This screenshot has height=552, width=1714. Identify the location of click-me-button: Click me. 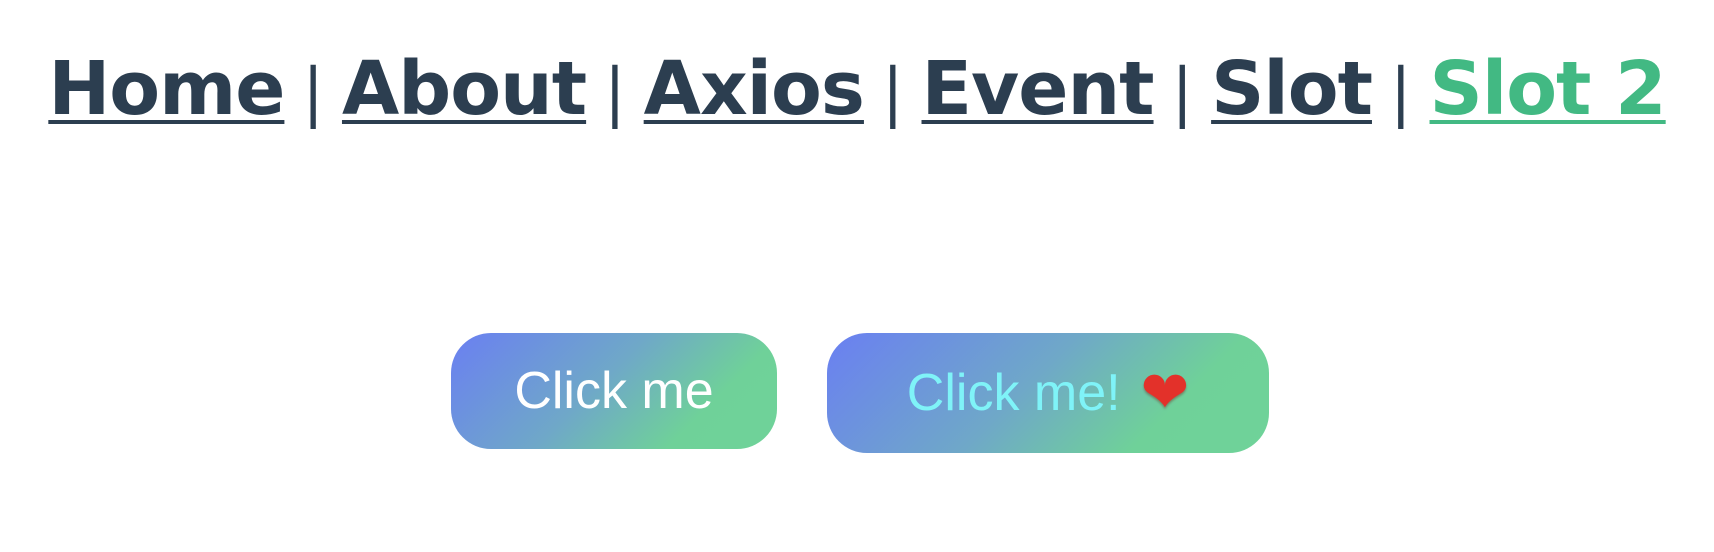
(614, 391).